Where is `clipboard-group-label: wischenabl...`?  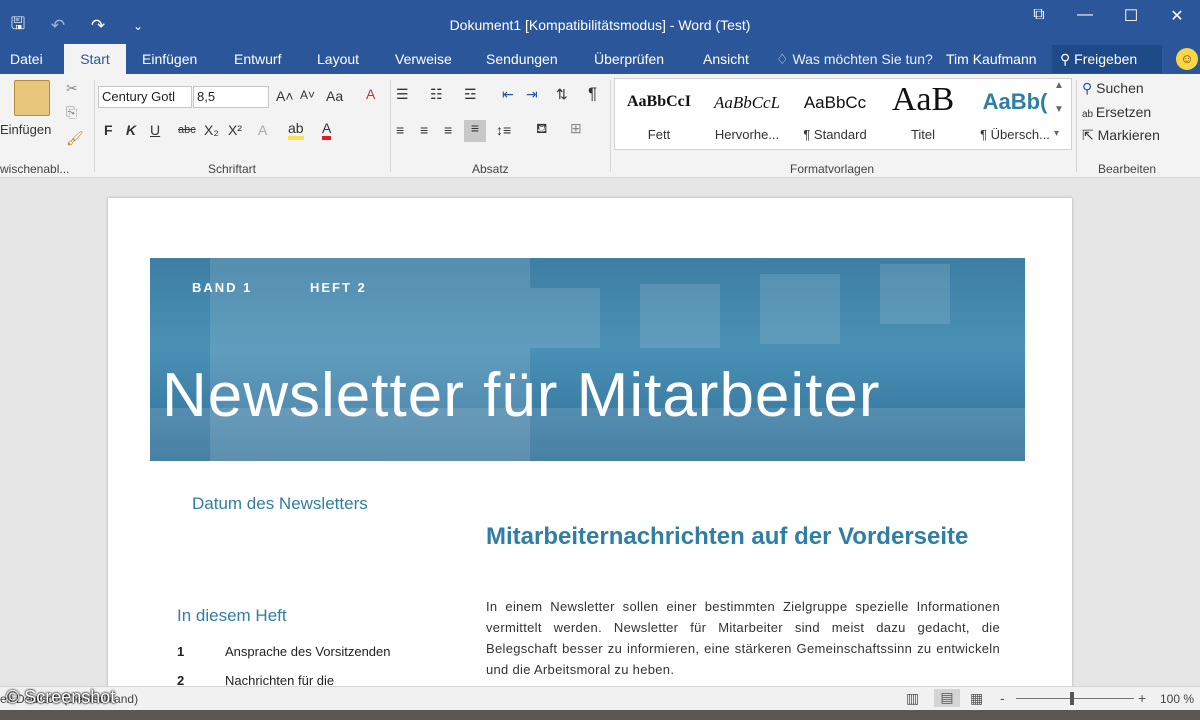
clipboard-group-label: wischenabl... is located at coordinates (35, 169).